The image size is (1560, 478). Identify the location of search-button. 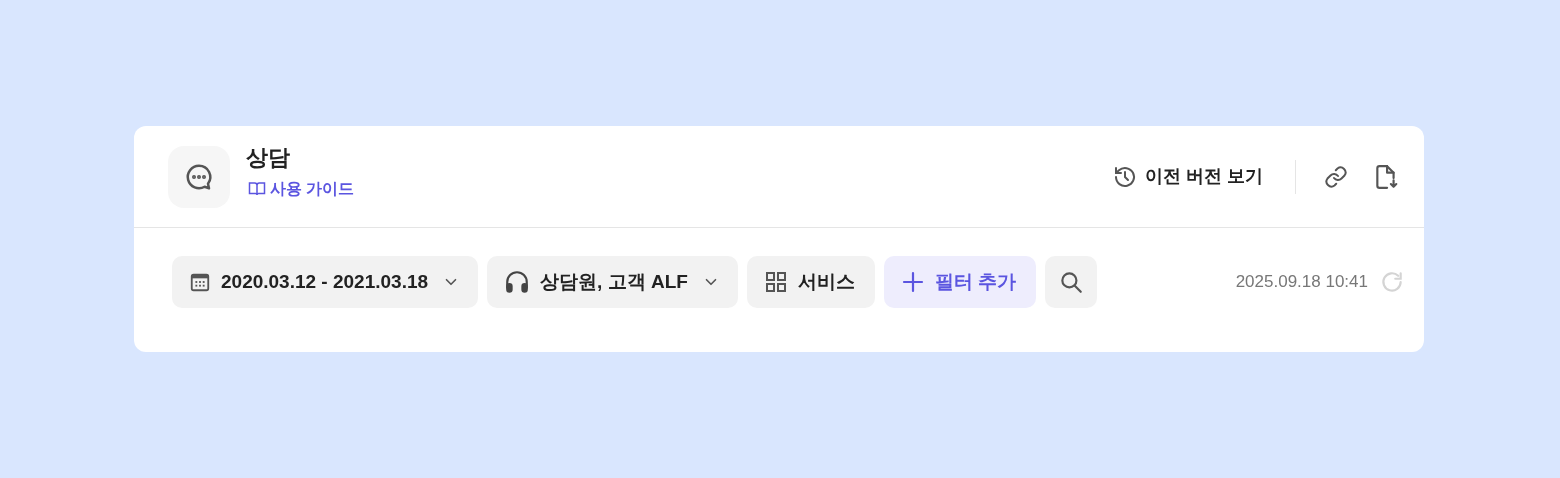
(1071, 282).